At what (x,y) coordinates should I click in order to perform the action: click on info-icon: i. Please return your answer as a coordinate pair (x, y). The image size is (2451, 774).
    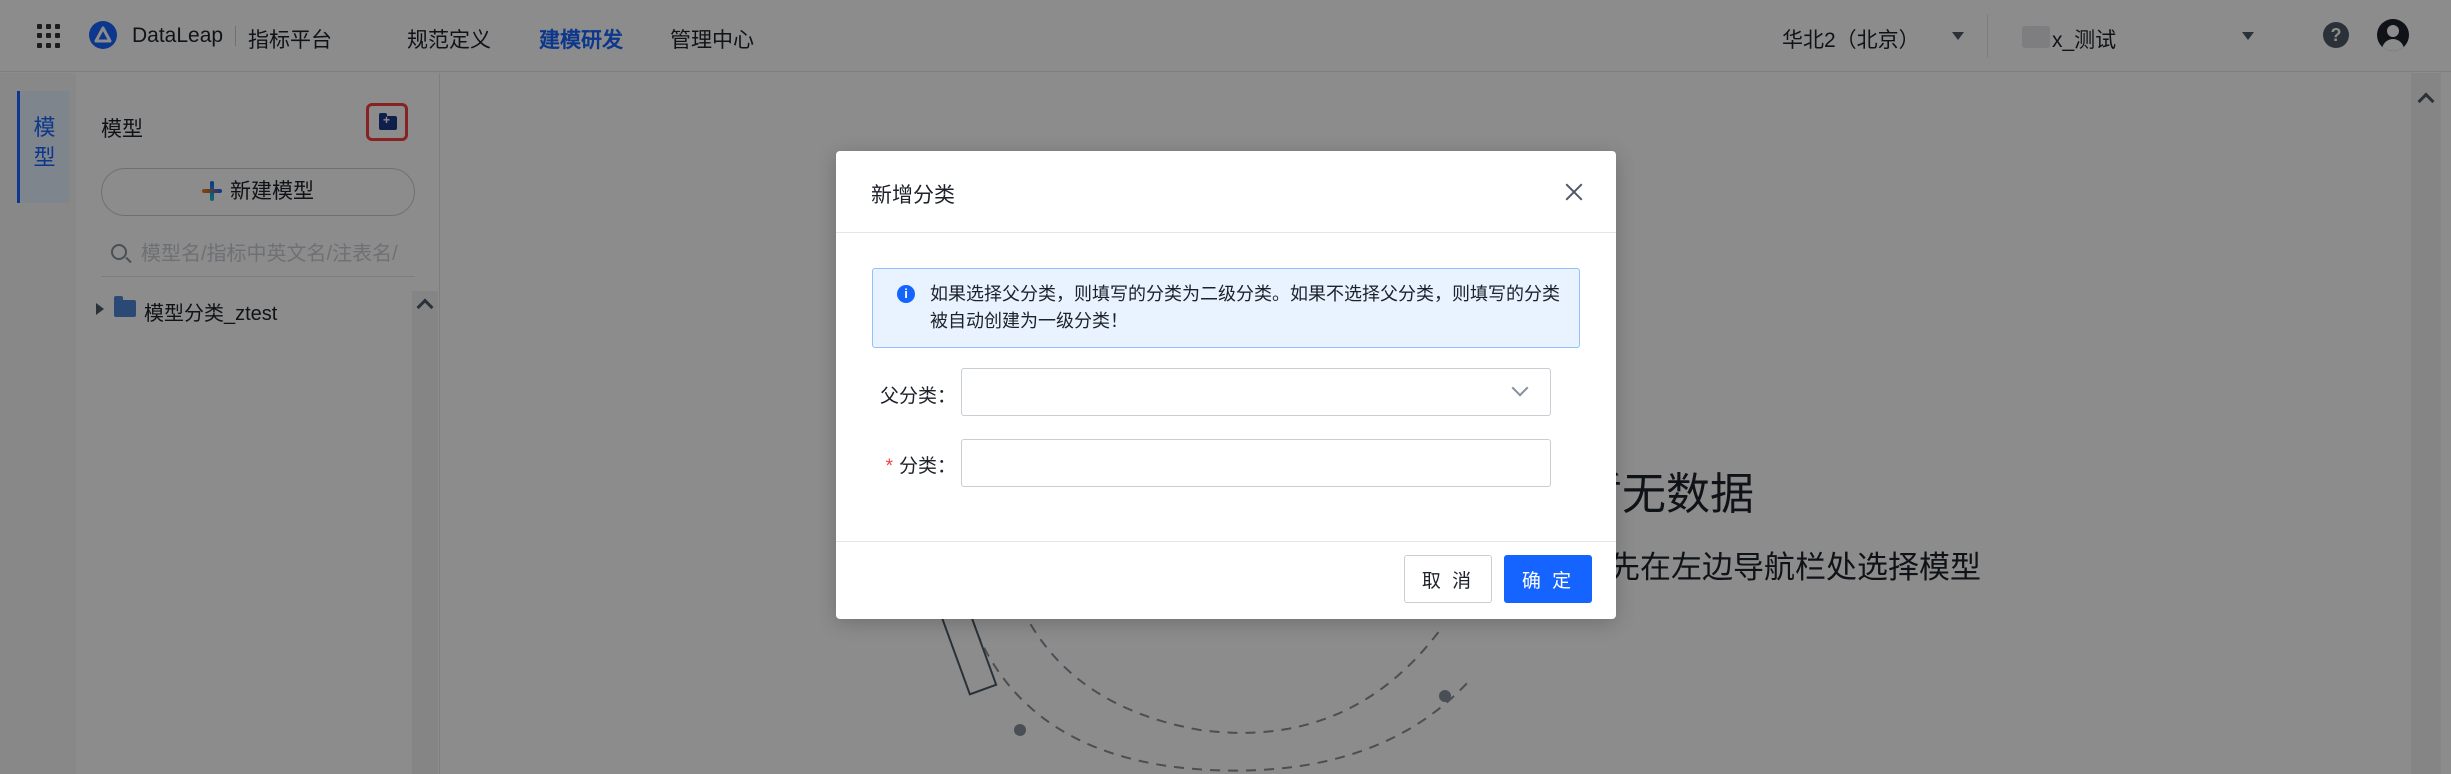
    Looking at the image, I should click on (906, 294).